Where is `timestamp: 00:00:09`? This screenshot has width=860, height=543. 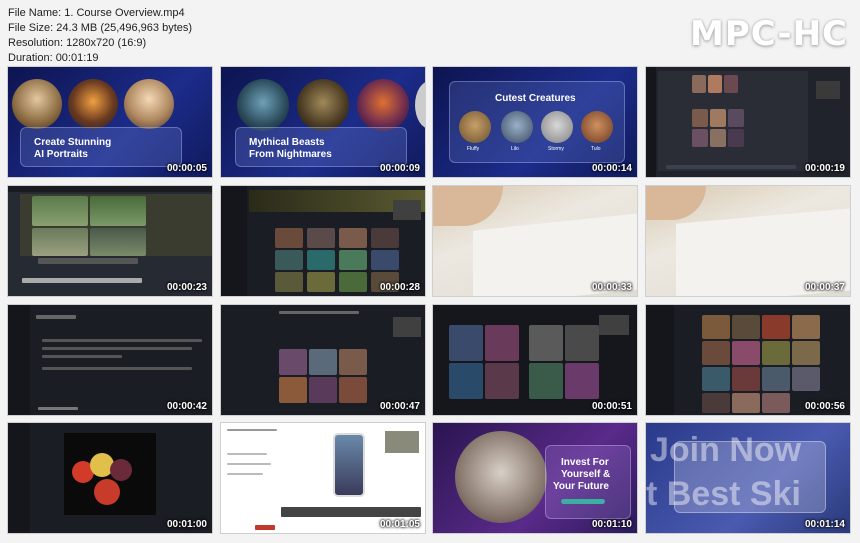 timestamp: 00:00:09 is located at coordinates (399, 168).